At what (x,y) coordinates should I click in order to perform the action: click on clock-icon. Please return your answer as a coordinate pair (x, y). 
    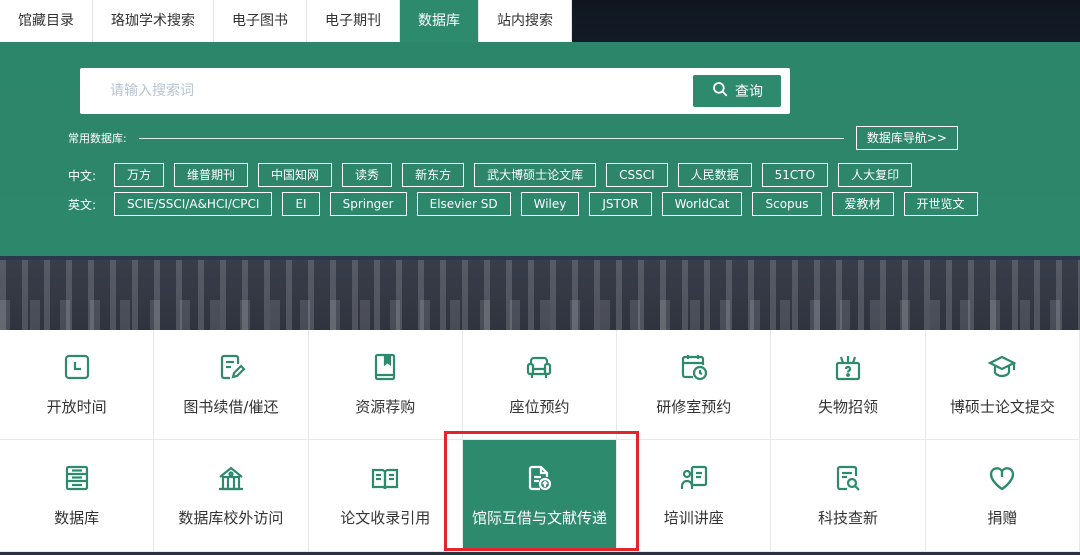
    Looking at the image, I should click on (77, 367).